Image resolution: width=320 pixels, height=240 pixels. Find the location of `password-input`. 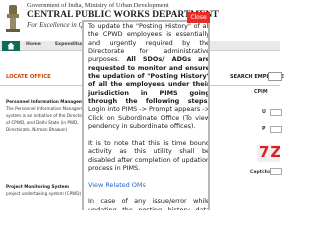

password-input is located at coordinates (276, 129).